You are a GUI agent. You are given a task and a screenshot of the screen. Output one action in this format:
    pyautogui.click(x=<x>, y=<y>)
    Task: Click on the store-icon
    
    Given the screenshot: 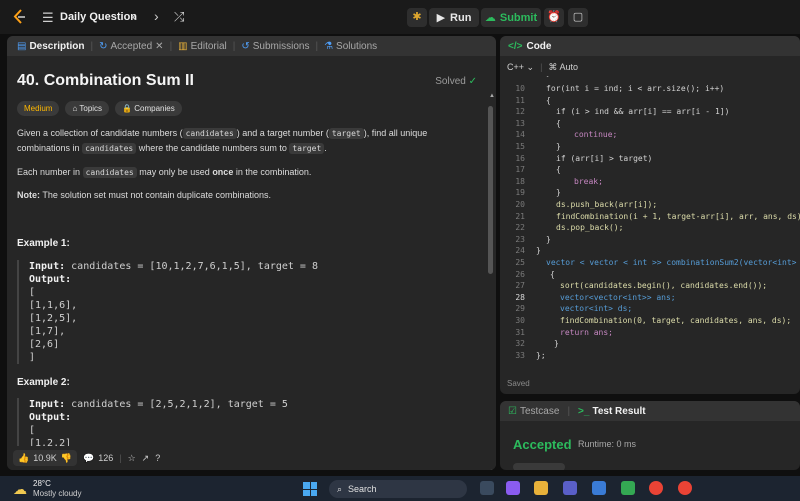 What is the action you would take?
    pyautogui.click(x=599, y=488)
    